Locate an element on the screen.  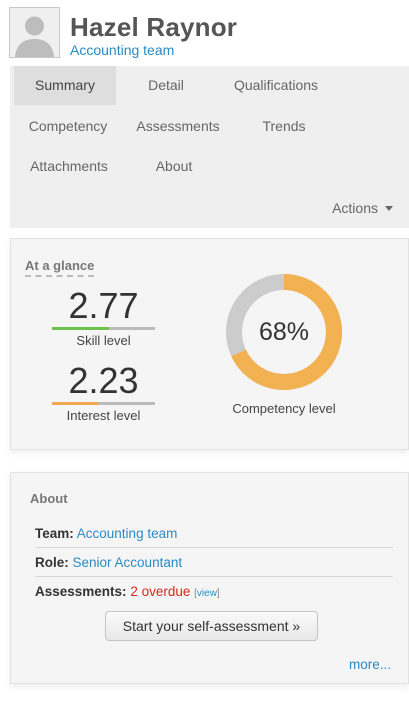
actions-dropdown: Actions is located at coordinates (362, 208).